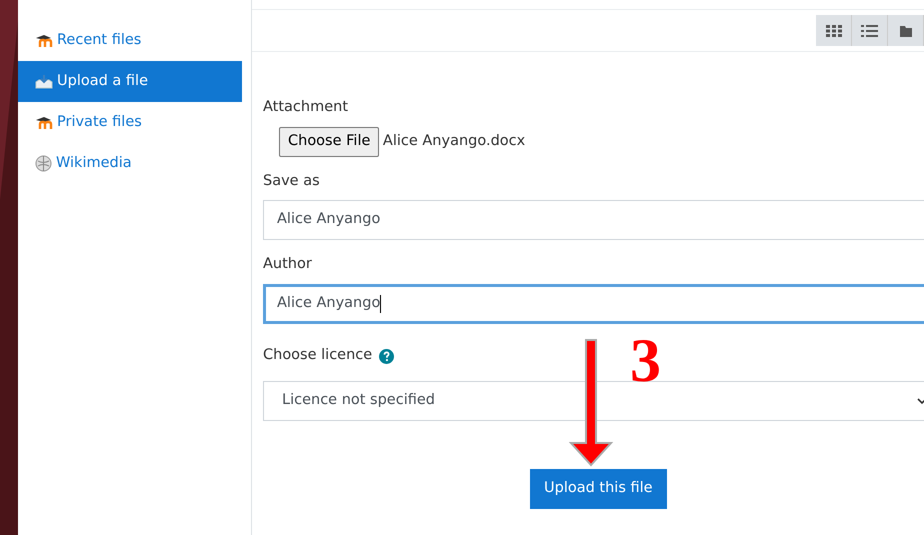  What do you see at coordinates (130, 163) in the screenshot?
I see `sidebar-item: Wikimedia` at bounding box center [130, 163].